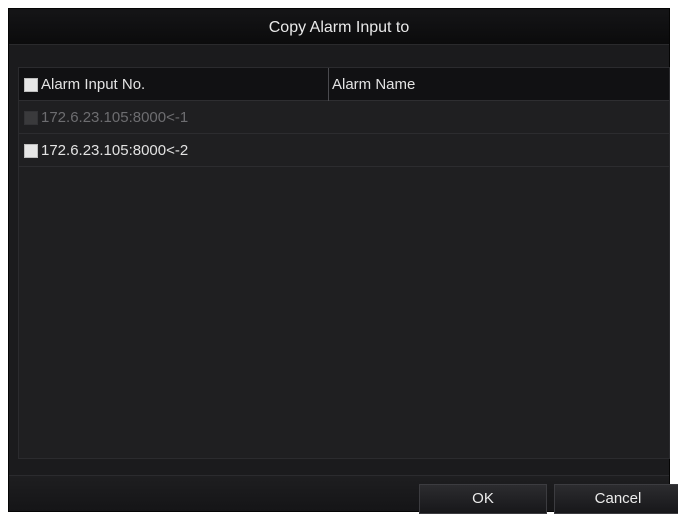  I want to click on column-header-alarm-input-no: Alarm Input No., so click(93, 84).